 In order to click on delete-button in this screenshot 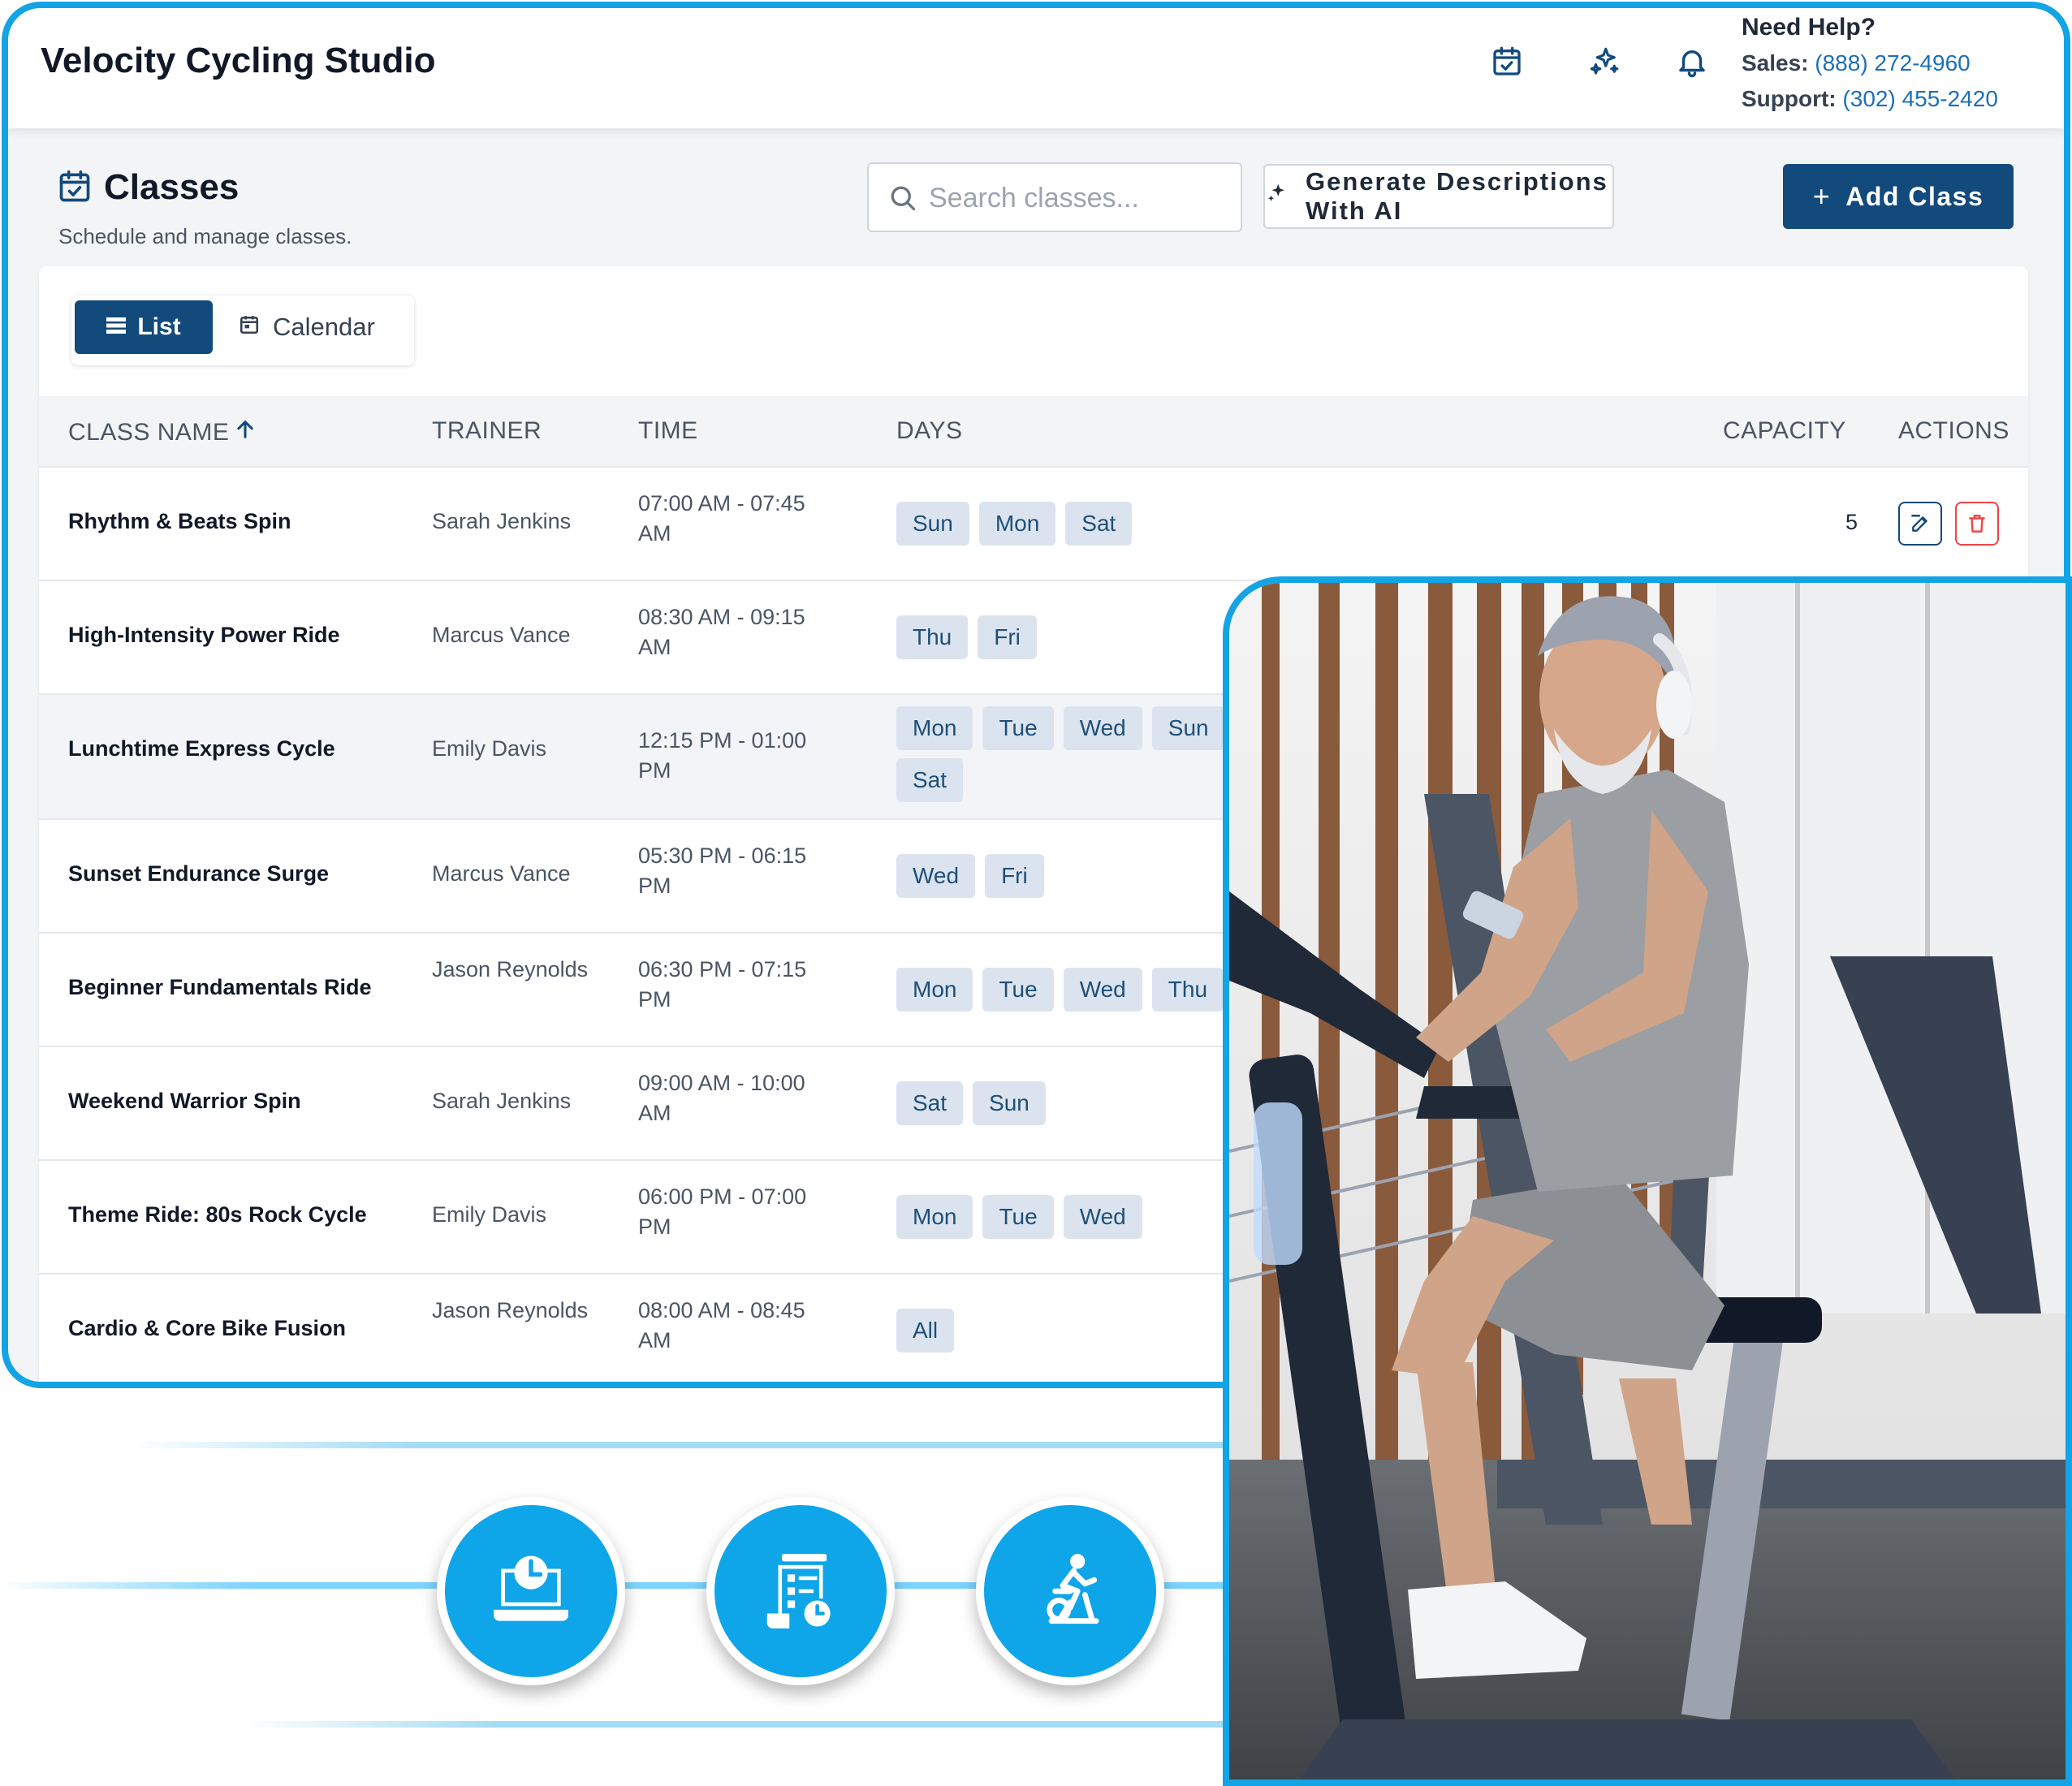, I will do `click(1977, 524)`.